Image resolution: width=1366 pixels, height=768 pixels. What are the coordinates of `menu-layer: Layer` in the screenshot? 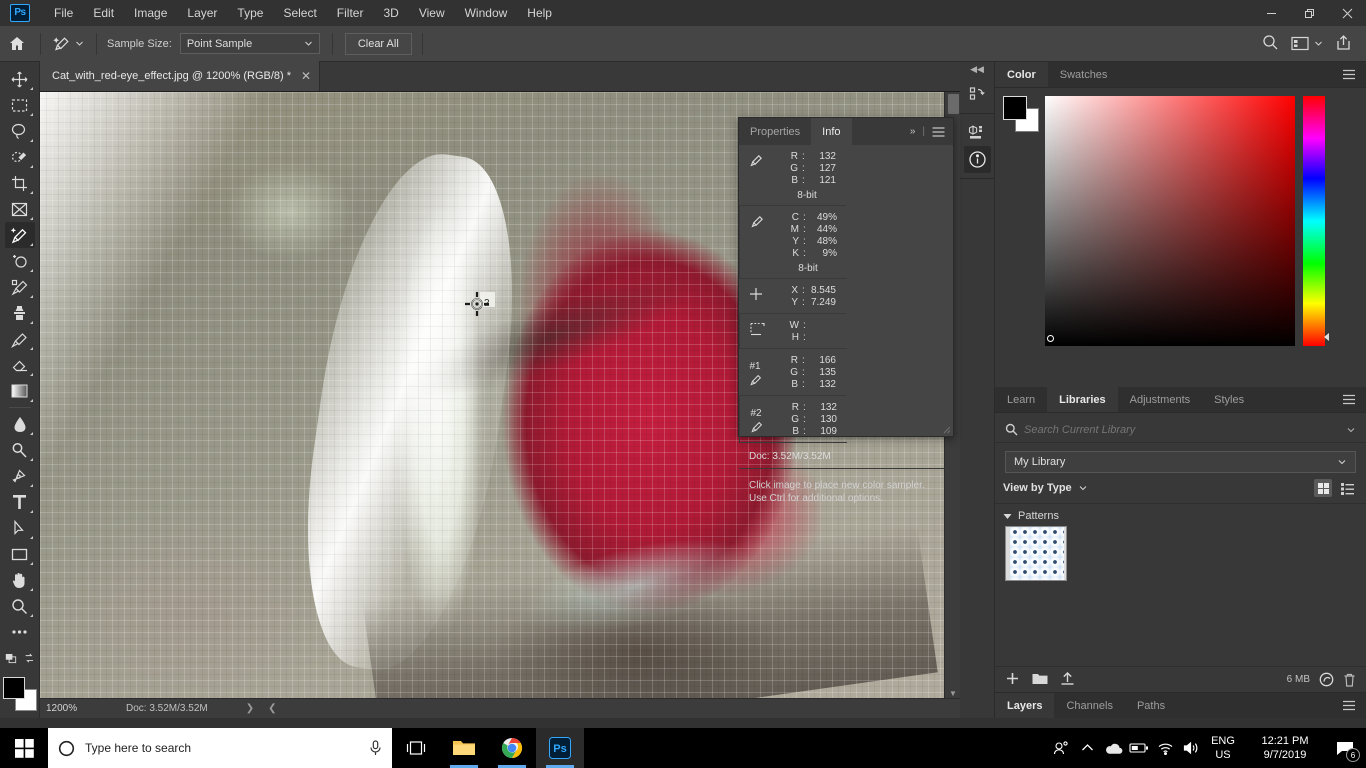 It's located at (202, 13).